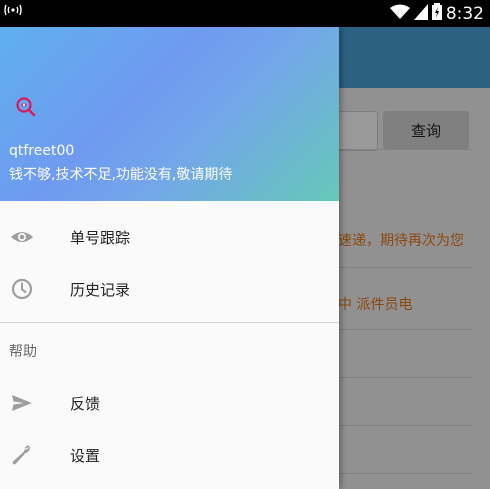 The image size is (490, 489). I want to click on battery-icon, so click(436, 13).